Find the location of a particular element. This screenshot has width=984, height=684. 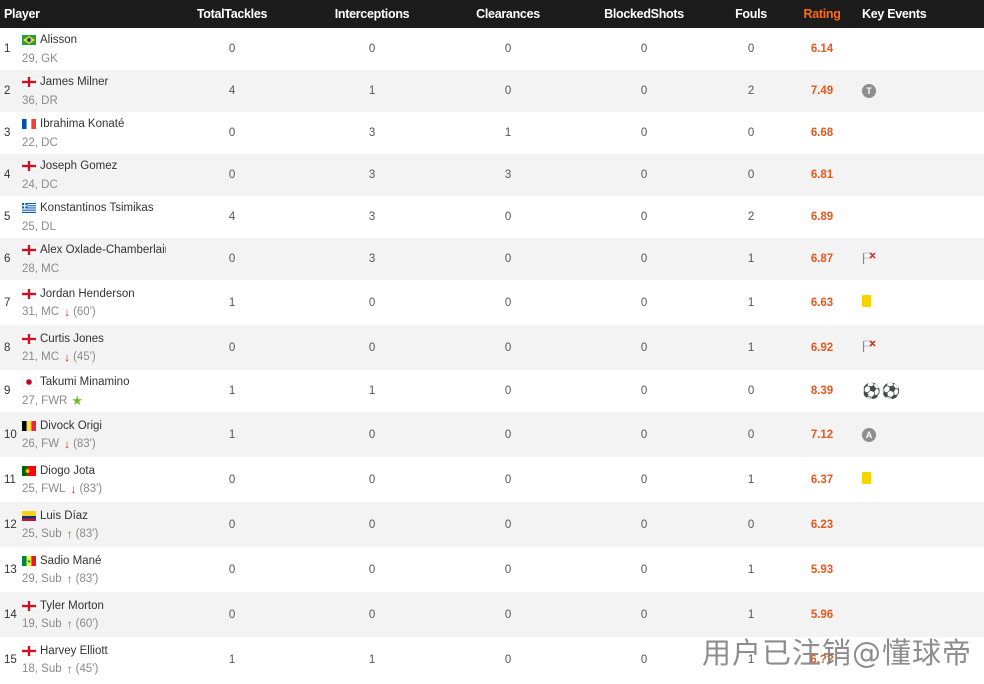

table-row: 2 James Milner 36, DR 4 1 0 0 2 7.49 T is located at coordinates (492, 91).